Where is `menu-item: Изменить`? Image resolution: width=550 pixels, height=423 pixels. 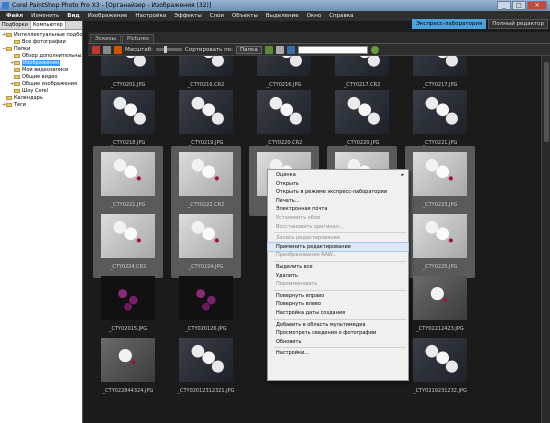 menu-item: Изменить is located at coordinates (45, 16).